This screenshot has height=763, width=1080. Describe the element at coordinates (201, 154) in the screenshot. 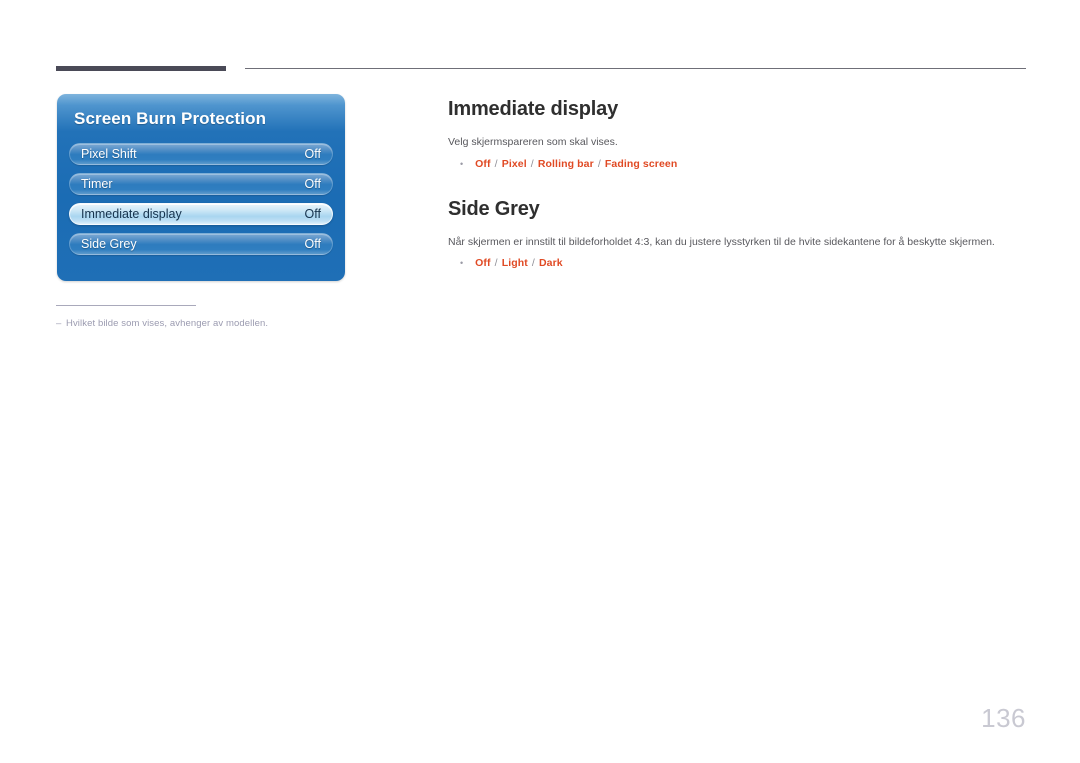

I see `osd-menu-item-pixel-shift: Pixel Shift Off` at that location.